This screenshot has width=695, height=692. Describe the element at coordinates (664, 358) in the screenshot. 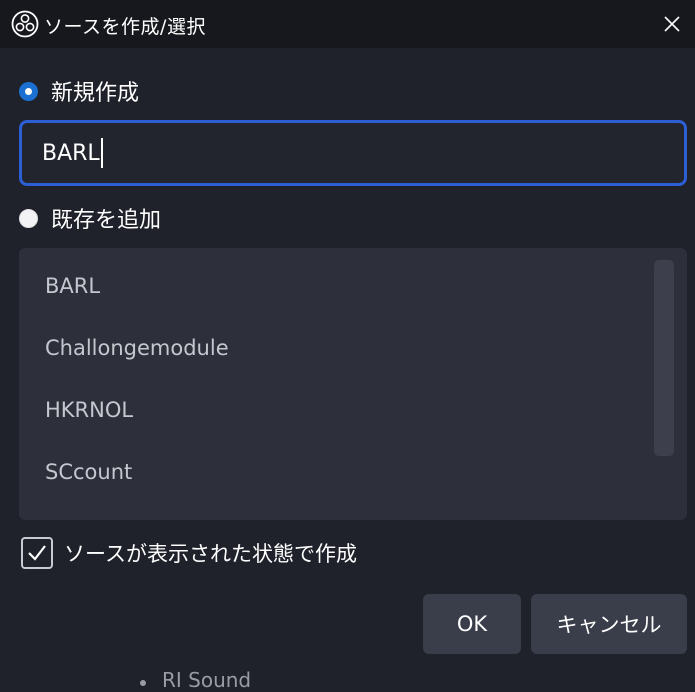

I see `scrollbar-thumb` at that location.